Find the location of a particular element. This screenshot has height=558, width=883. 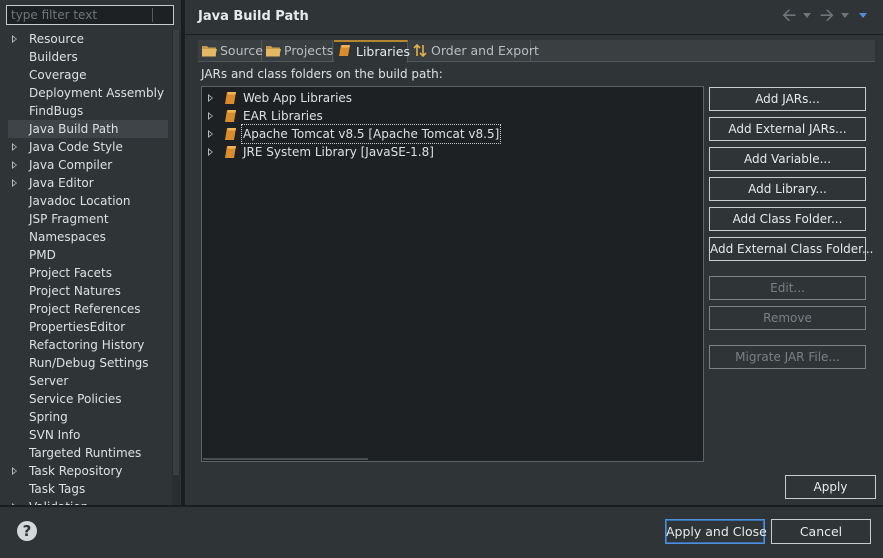

apply-button: Apply is located at coordinates (830, 487).